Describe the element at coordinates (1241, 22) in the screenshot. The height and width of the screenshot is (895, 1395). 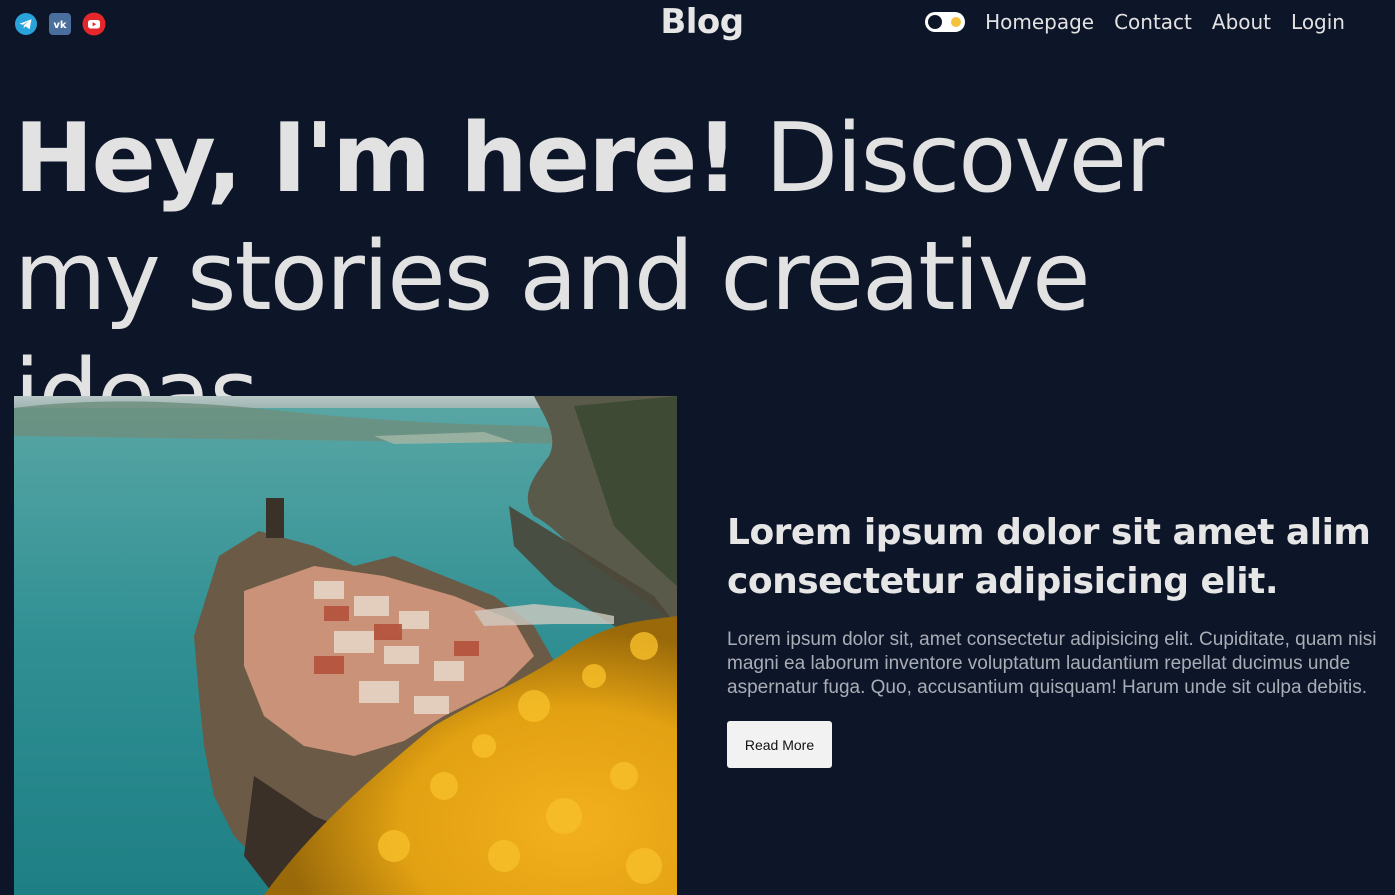
I see `nav-link-about: About` at that location.